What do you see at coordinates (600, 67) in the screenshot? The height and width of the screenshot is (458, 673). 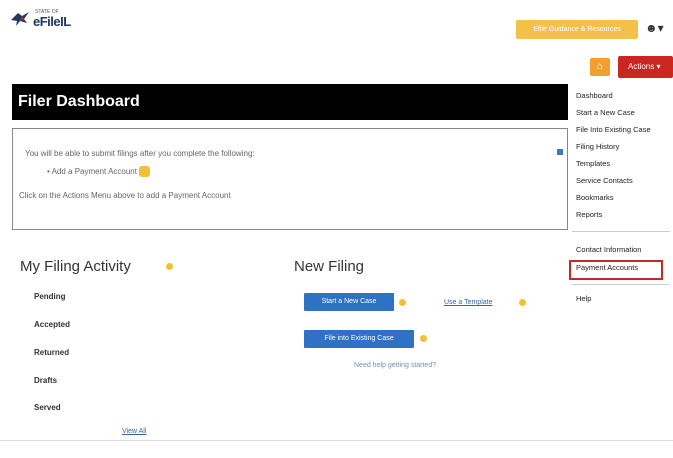 I see `home-icon: ⌂` at bounding box center [600, 67].